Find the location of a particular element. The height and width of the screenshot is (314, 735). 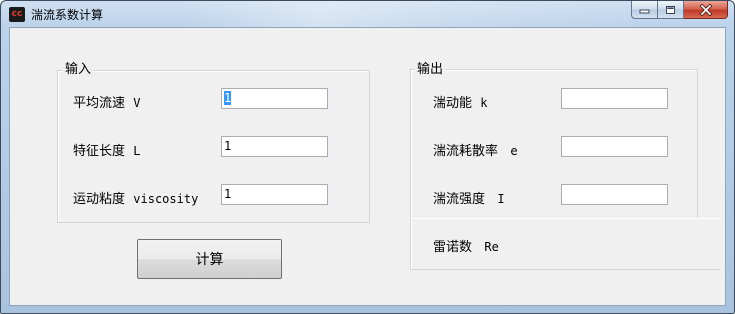

dissipation-rate-label-text: 湍流耗散率 is located at coordinates (466, 151).